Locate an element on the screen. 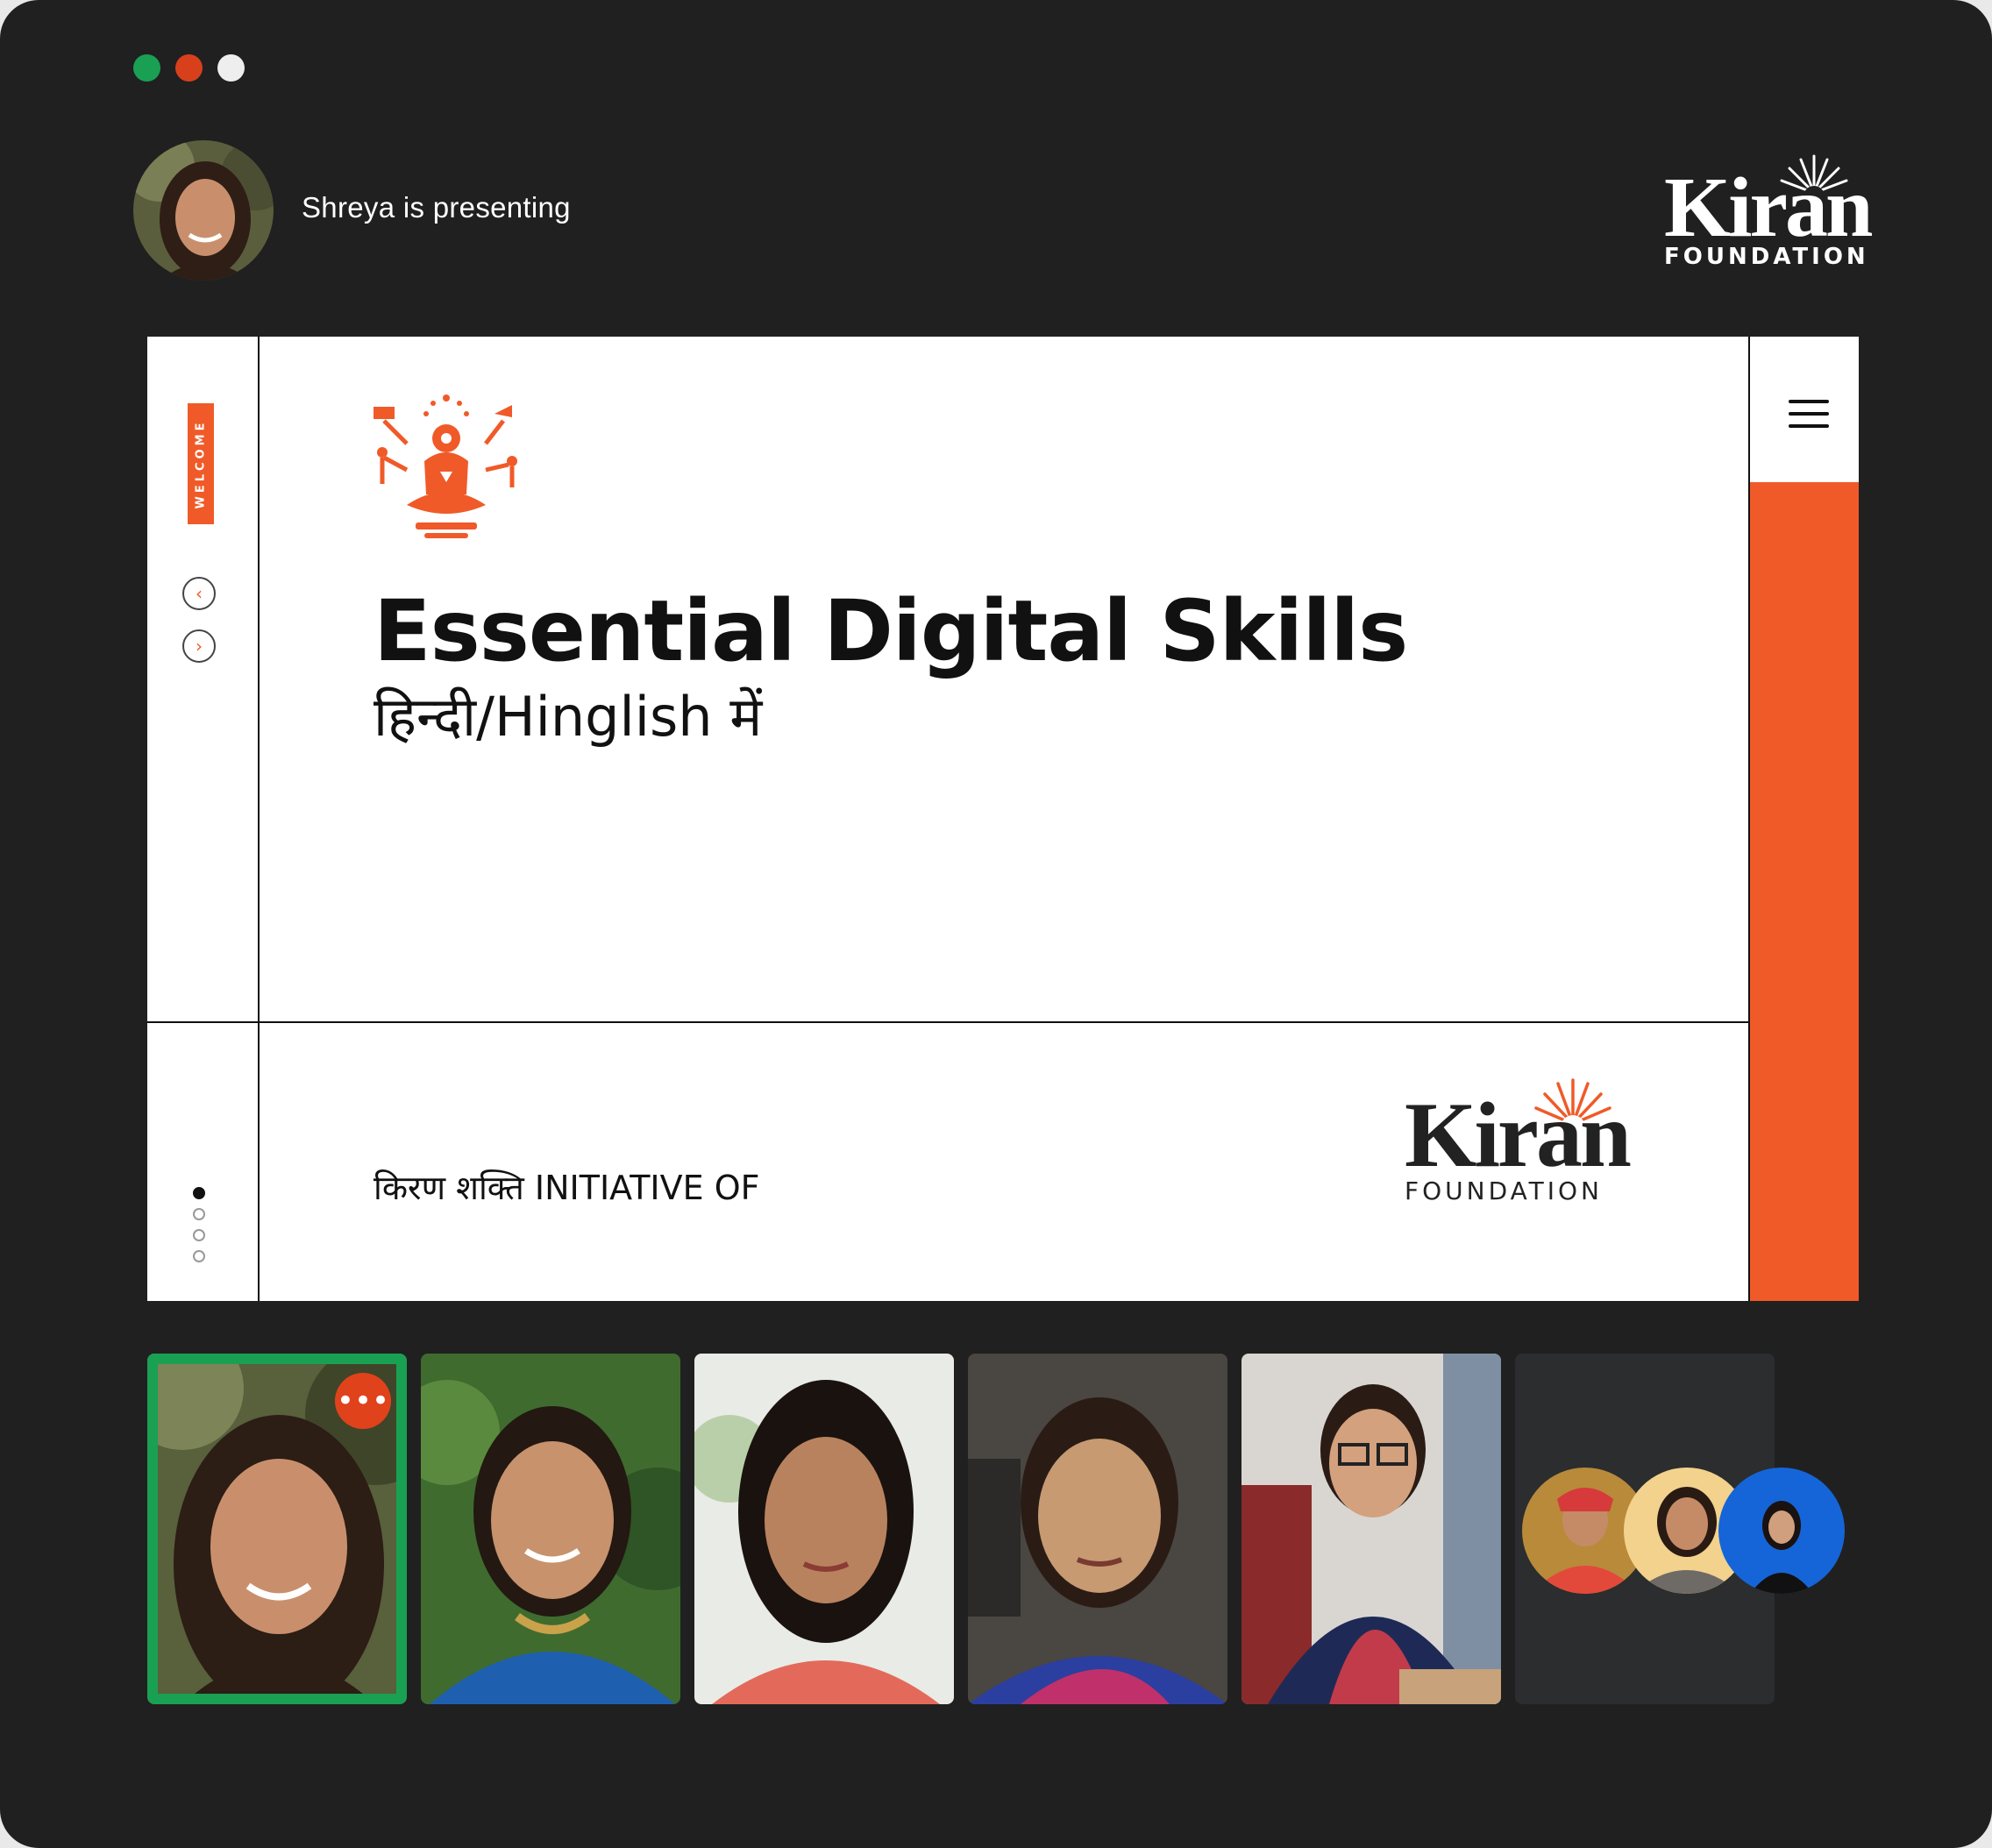 The width and height of the screenshot is (1992, 1848). slide-pagination is located at coordinates (199, 1229).